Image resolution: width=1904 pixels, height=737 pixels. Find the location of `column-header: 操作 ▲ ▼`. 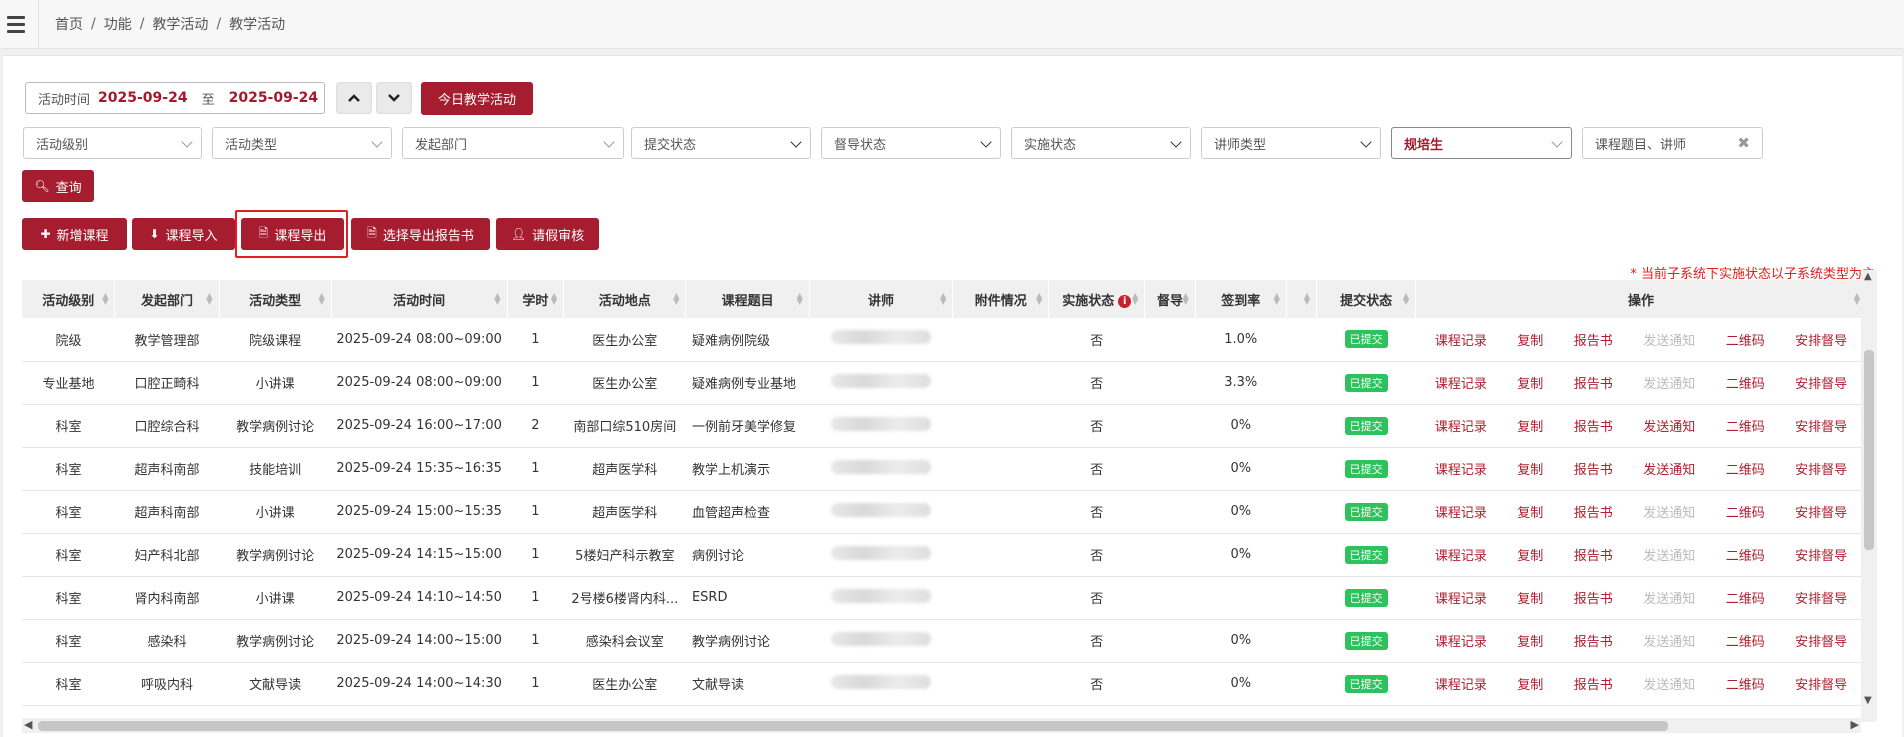

column-header: 操作 ▲ ▼ is located at coordinates (1641, 299).